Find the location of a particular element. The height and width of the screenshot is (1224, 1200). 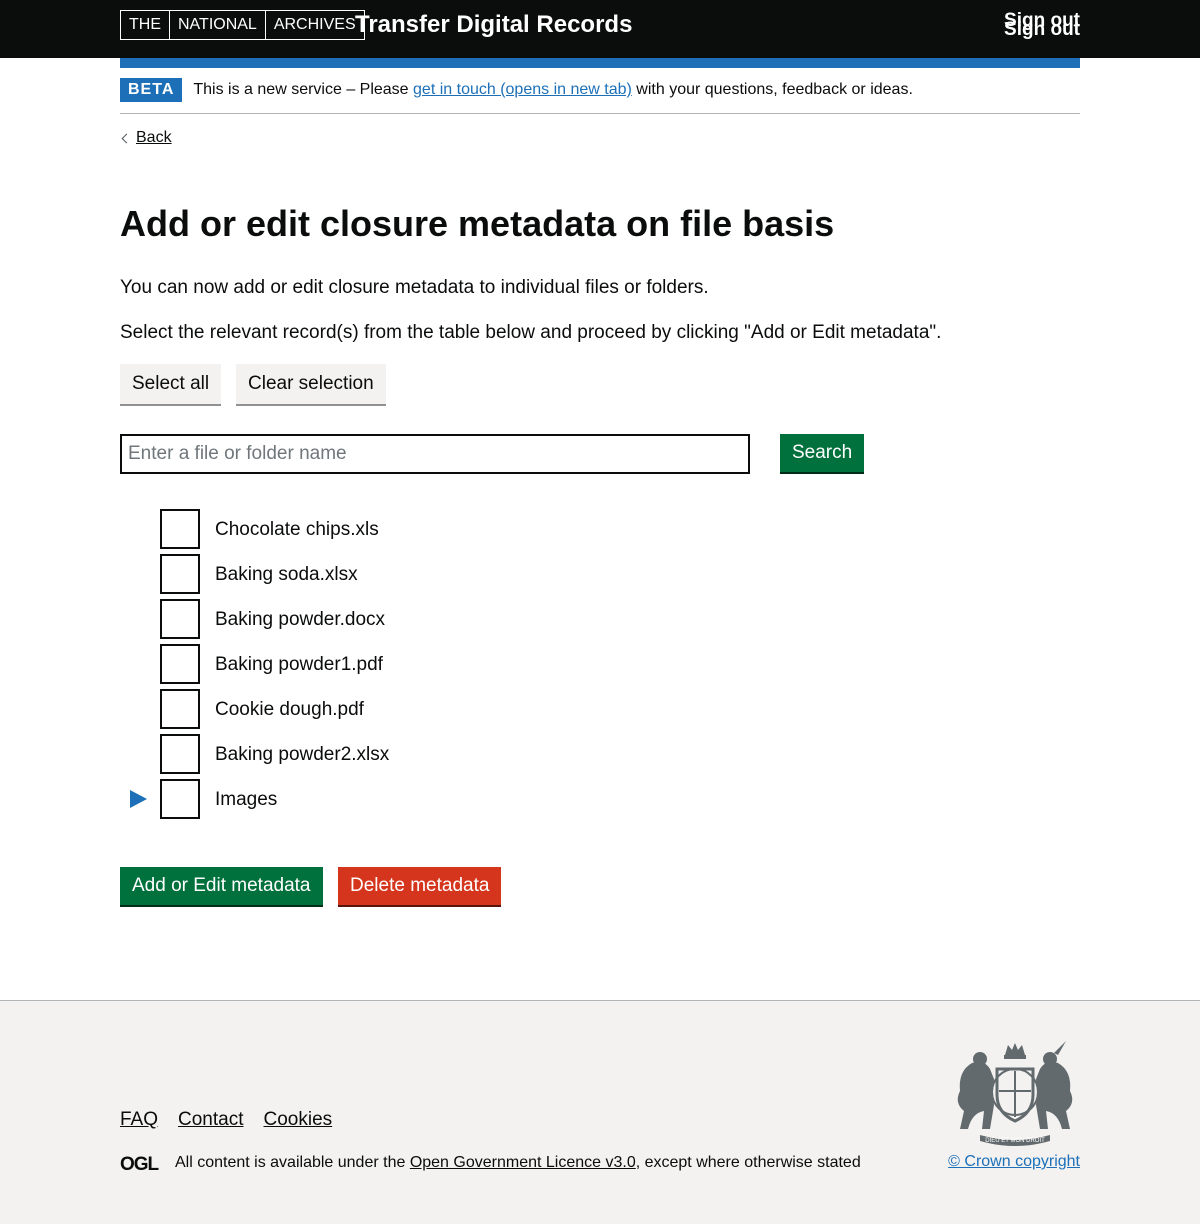

chevron-left-icon is located at coordinates (126, 138).